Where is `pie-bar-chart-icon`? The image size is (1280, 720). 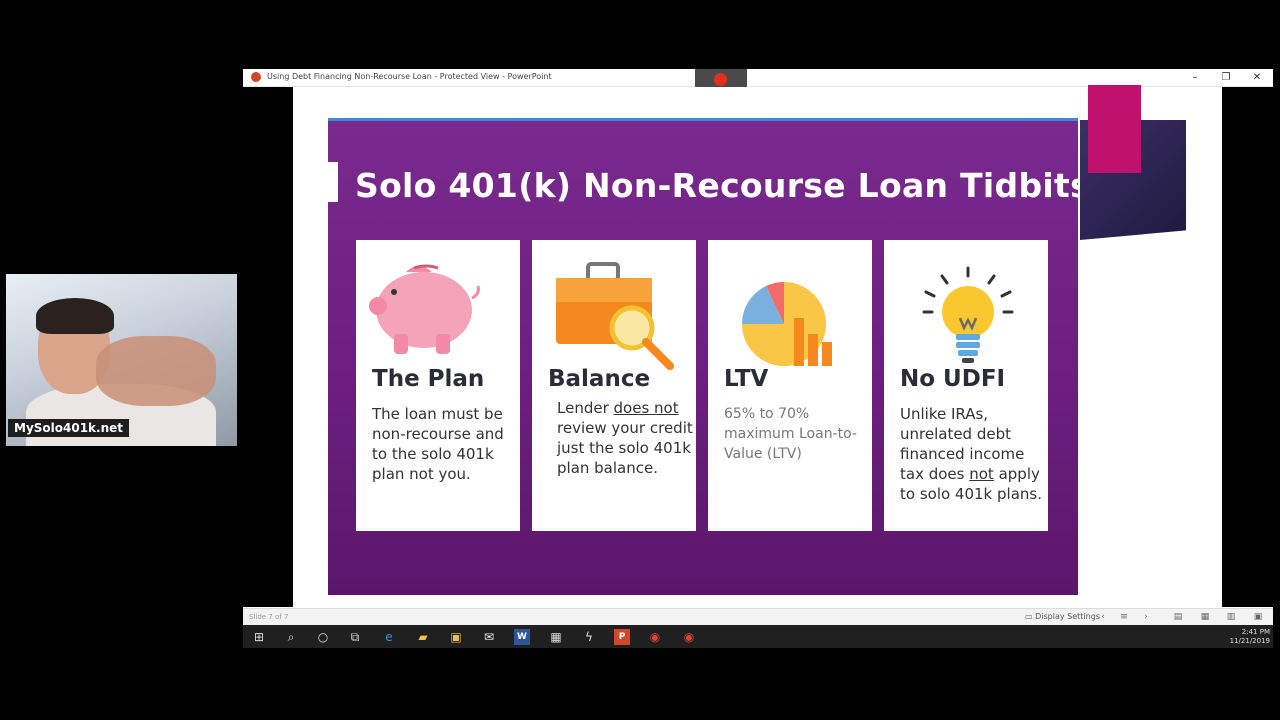
pie-bar-chart-icon is located at coordinates (786, 323).